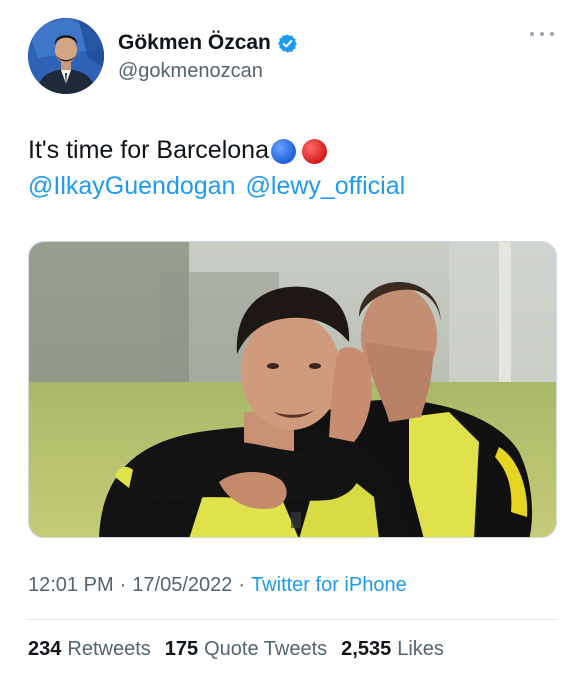 The height and width of the screenshot is (680, 585). I want to click on retweets-stat: 234 Retweets, so click(89, 649).